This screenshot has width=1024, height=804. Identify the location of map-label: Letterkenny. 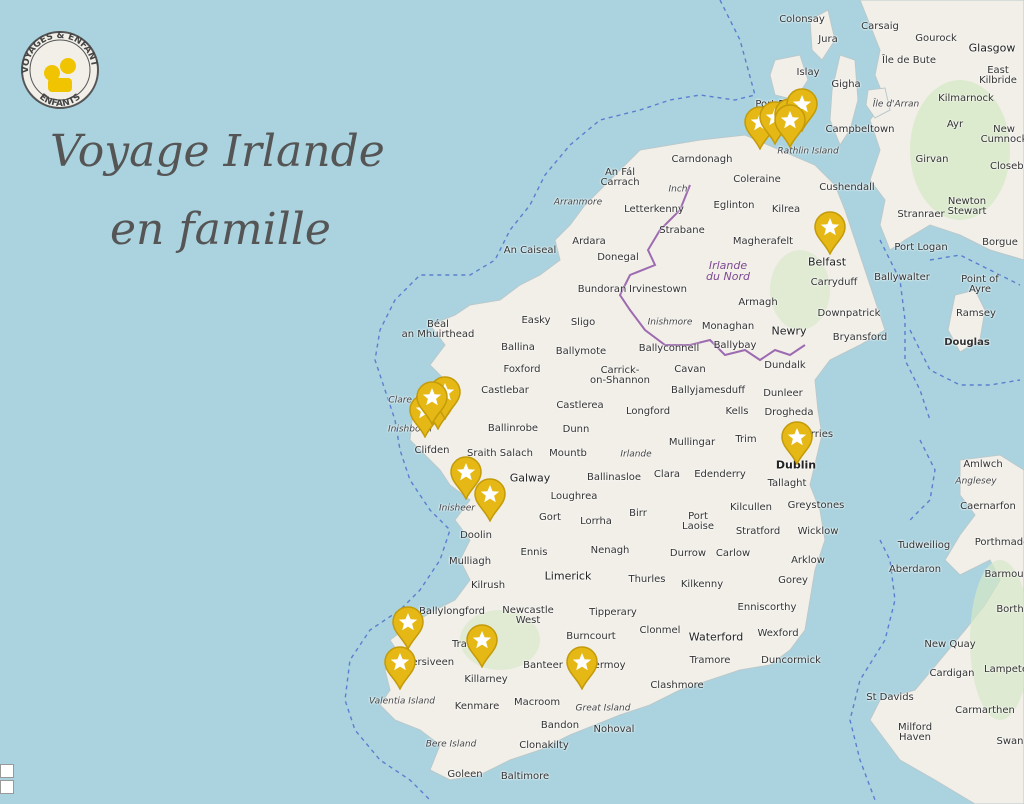
(654, 209).